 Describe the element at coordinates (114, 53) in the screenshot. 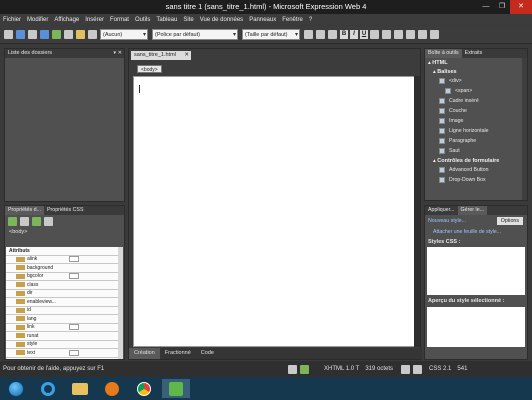

I see `pin-icon: ▾` at that location.